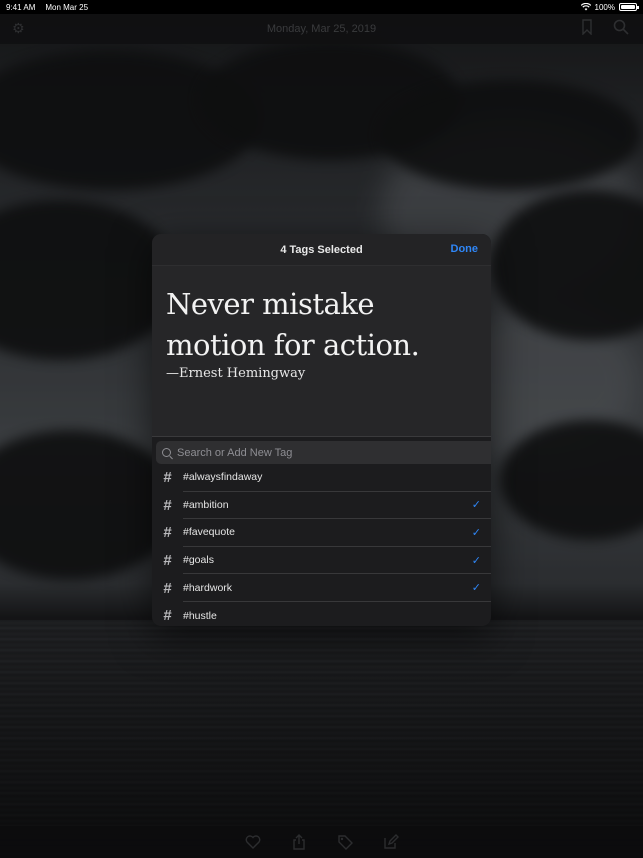 This screenshot has height=858, width=643. I want to click on heart-icon, so click(253, 842).